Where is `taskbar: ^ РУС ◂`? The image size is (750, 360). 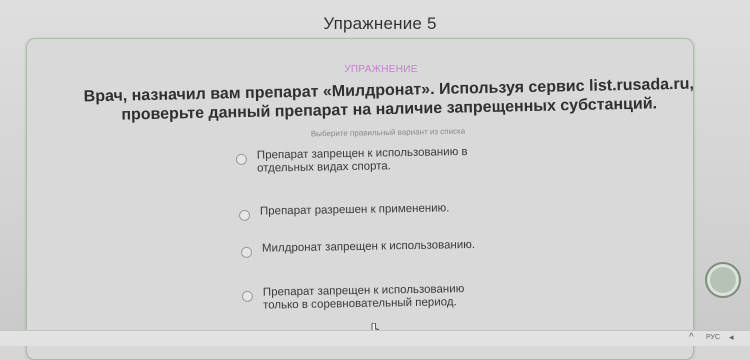
taskbar: ^ РУС ◂ is located at coordinates (375, 338).